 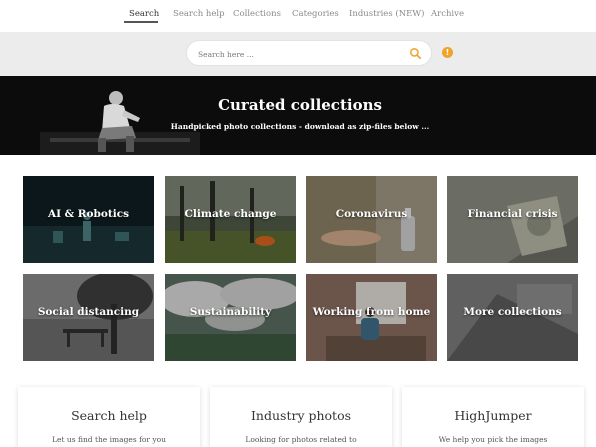 I want to click on collection-label: More collections, so click(x=512, y=312).